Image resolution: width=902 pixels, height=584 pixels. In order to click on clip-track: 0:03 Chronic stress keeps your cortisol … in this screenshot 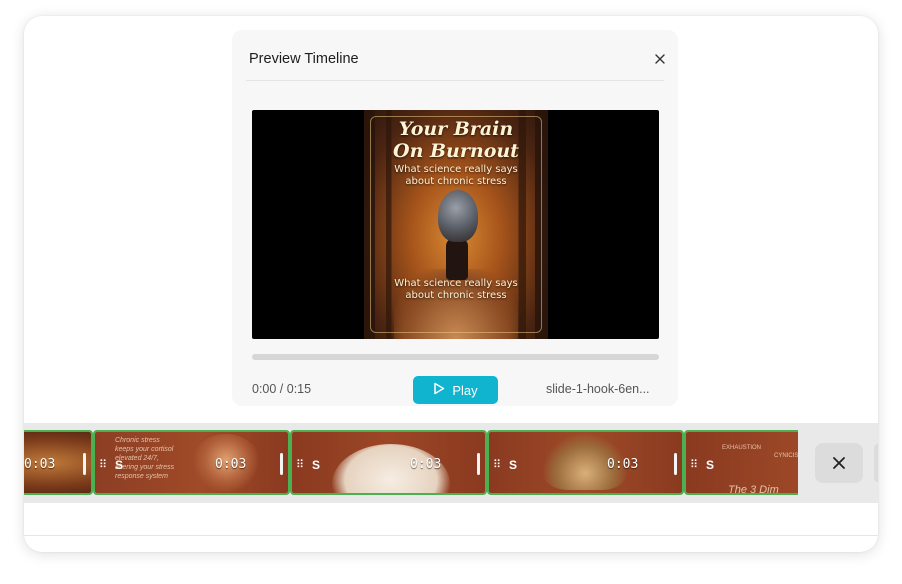, I will do `click(411, 463)`.